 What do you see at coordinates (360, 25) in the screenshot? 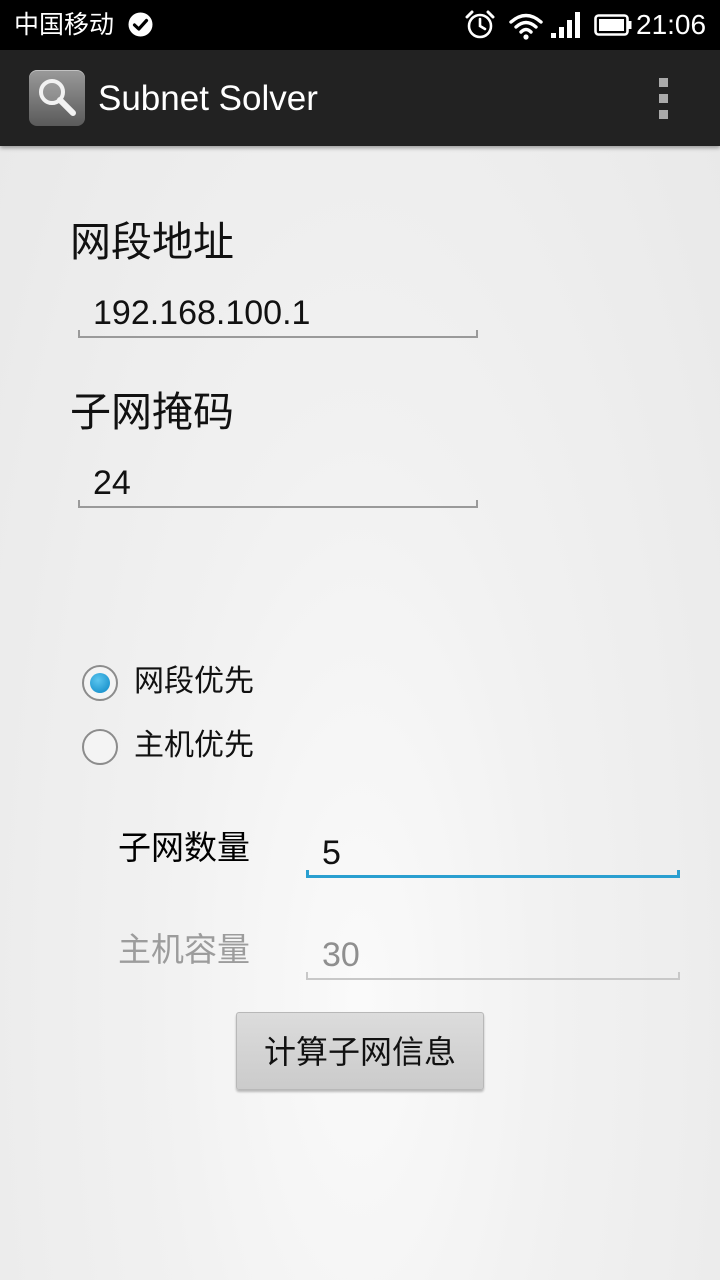
I see `status-bar: 中国移动 21:06` at bounding box center [360, 25].